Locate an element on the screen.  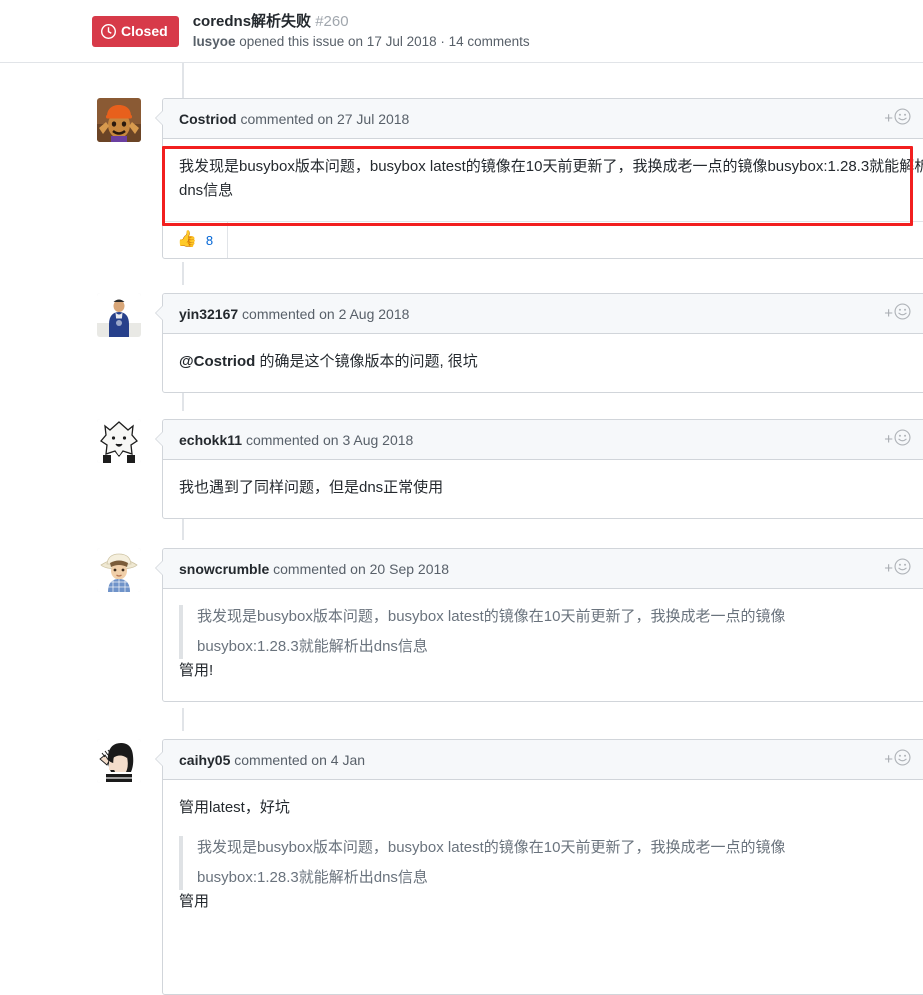
thumbs-up-reaction: 👍 8 is located at coordinates (196, 240).